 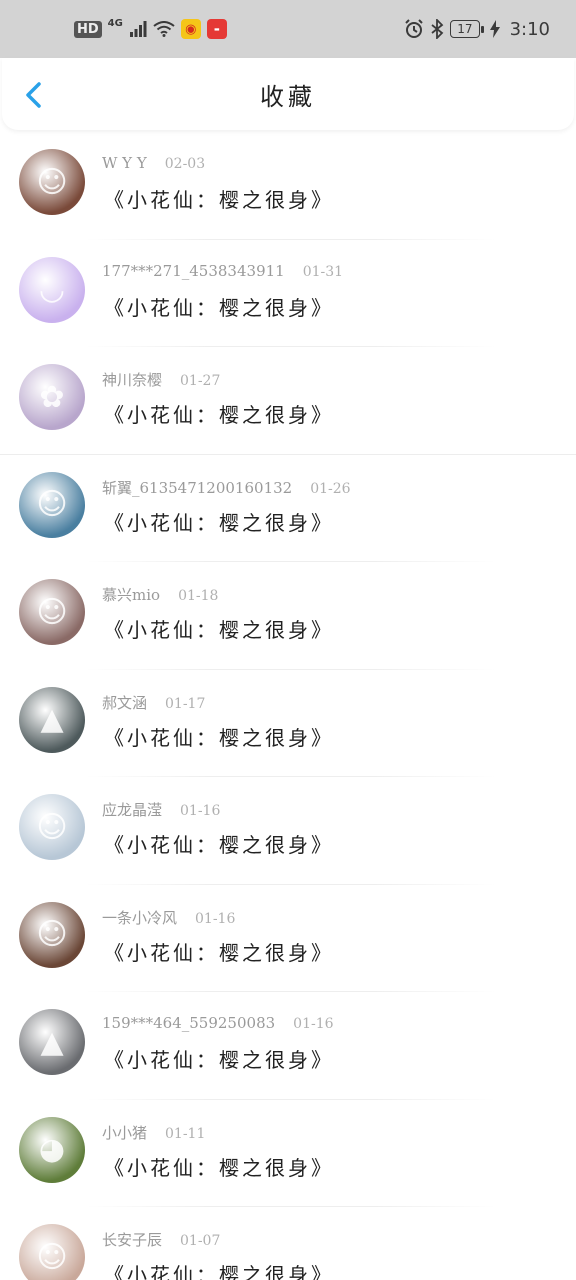 I want to click on item-meta: 神川奈樱 01-27, so click(x=161, y=379).